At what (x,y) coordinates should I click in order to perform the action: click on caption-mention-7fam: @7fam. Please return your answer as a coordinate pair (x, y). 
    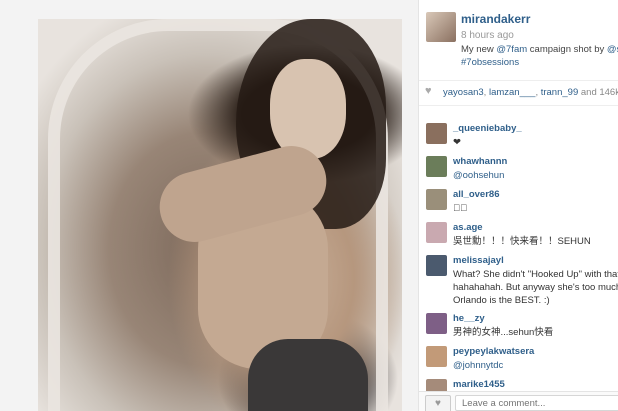
    Looking at the image, I should click on (511, 49).